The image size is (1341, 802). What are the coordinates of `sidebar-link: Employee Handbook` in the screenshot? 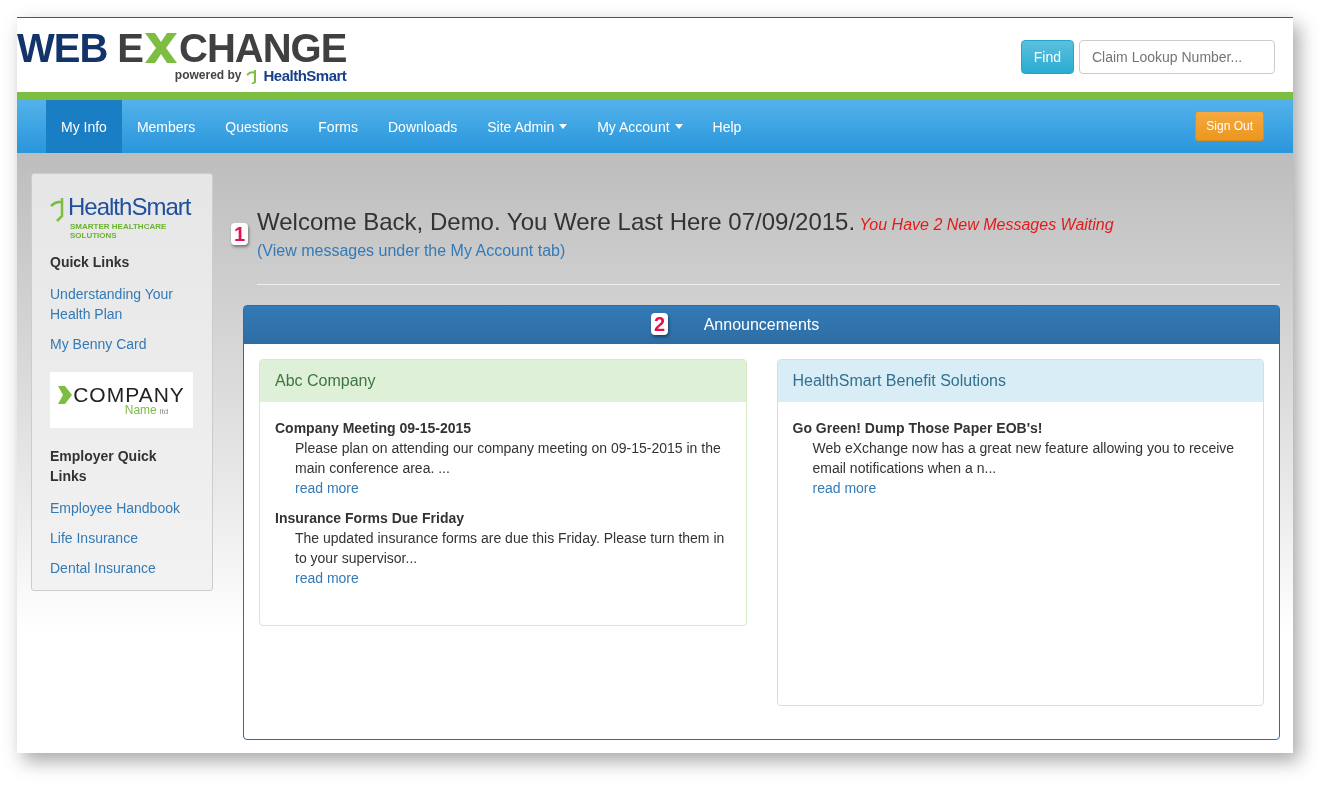 It's located at (122, 508).